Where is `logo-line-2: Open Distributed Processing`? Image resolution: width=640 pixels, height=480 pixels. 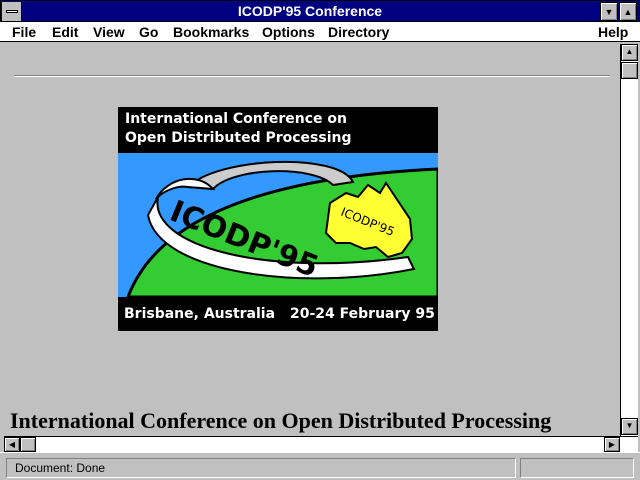 logo-line-2: Open Distributed Processing is located at coordinates (238, 138).